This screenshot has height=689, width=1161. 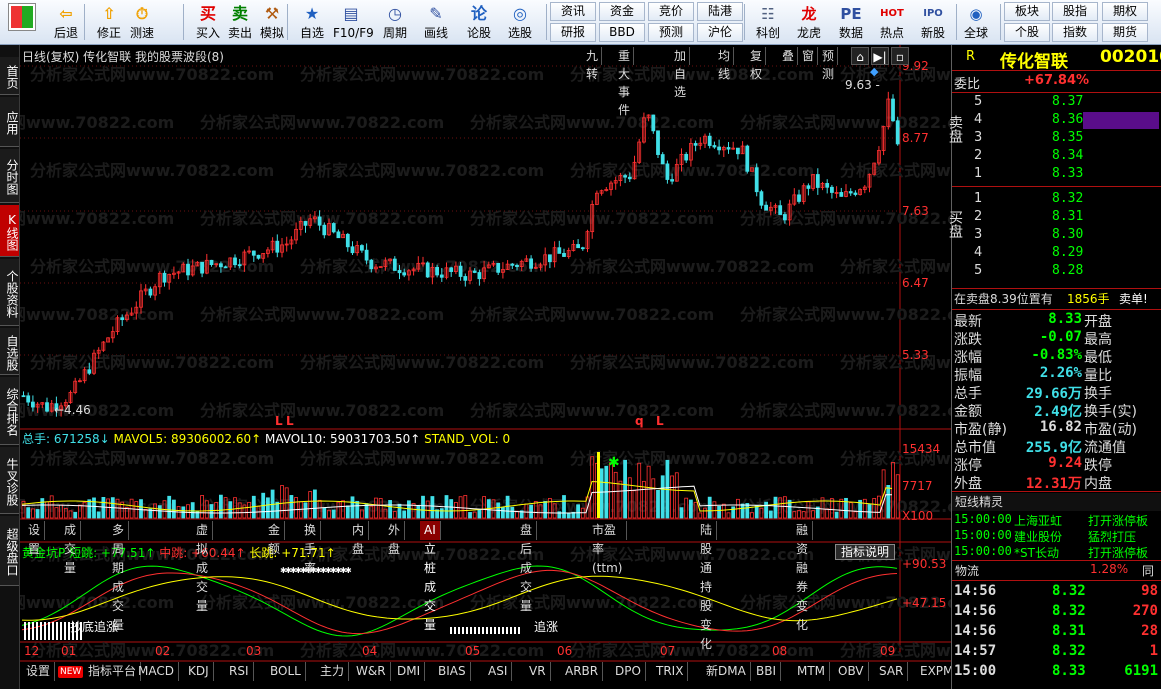 I want to click on toolbar-global-button: ◉ 全球, so click(x=976, y=22).